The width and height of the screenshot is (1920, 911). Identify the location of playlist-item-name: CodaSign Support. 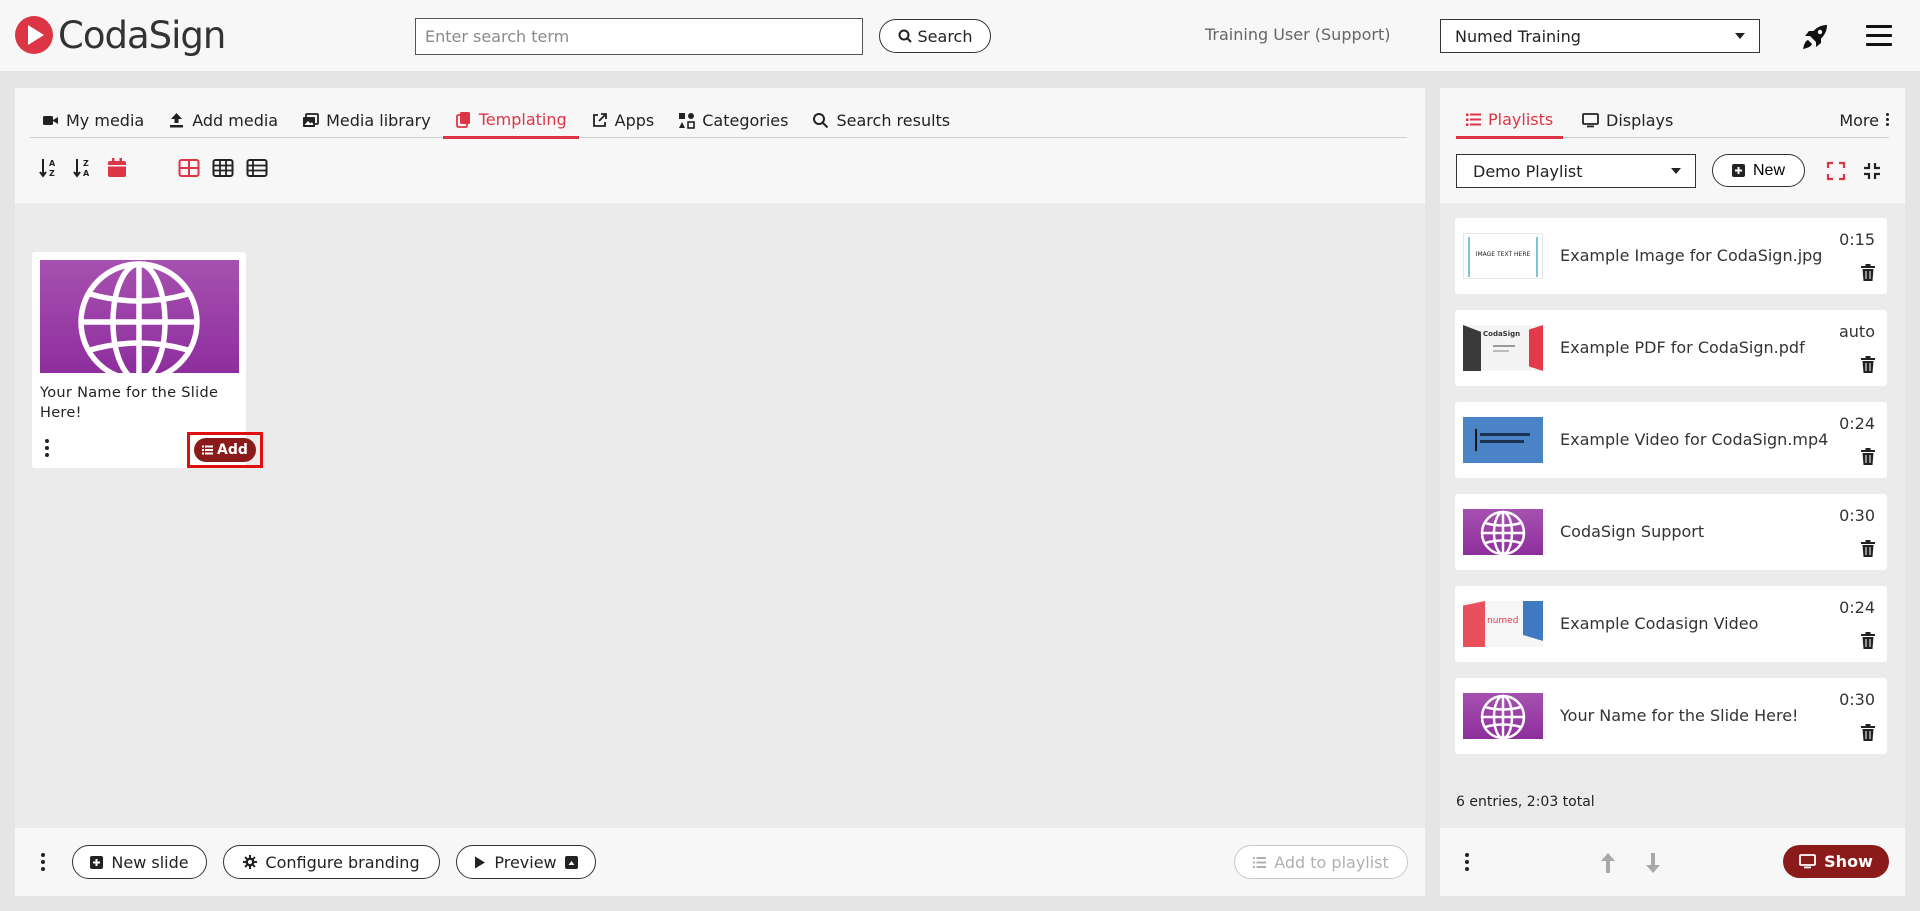
(1632, 531).